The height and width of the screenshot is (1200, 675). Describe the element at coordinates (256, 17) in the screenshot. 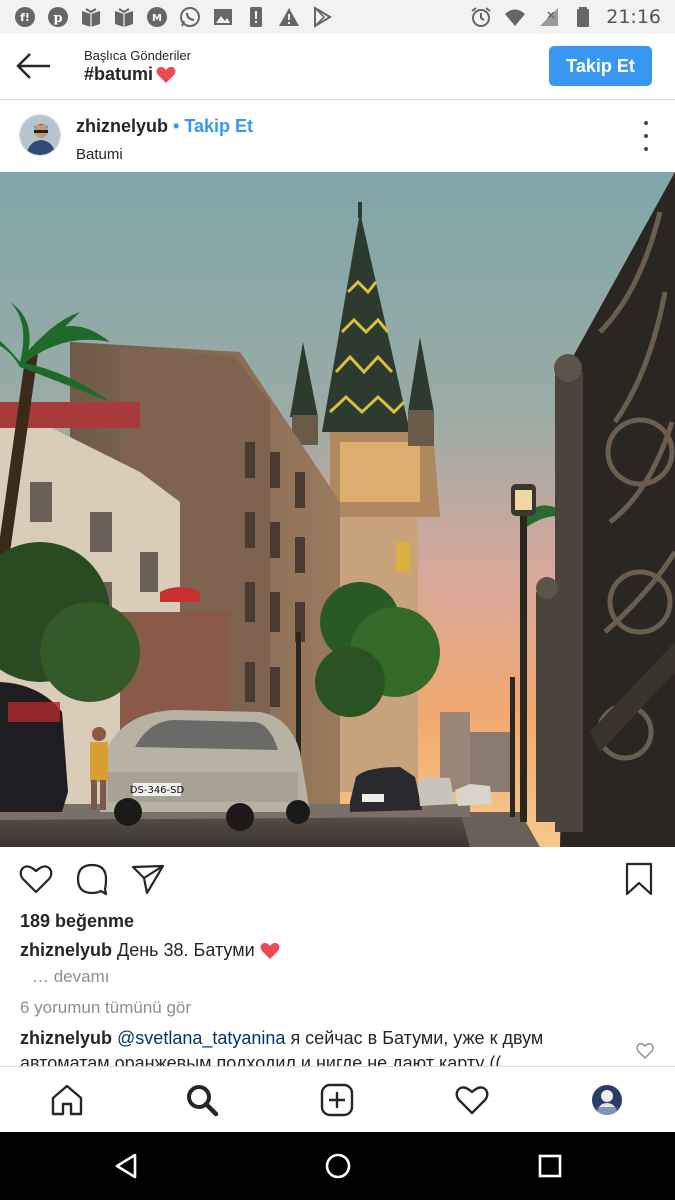

I see `phone-alert-icon` at that location.